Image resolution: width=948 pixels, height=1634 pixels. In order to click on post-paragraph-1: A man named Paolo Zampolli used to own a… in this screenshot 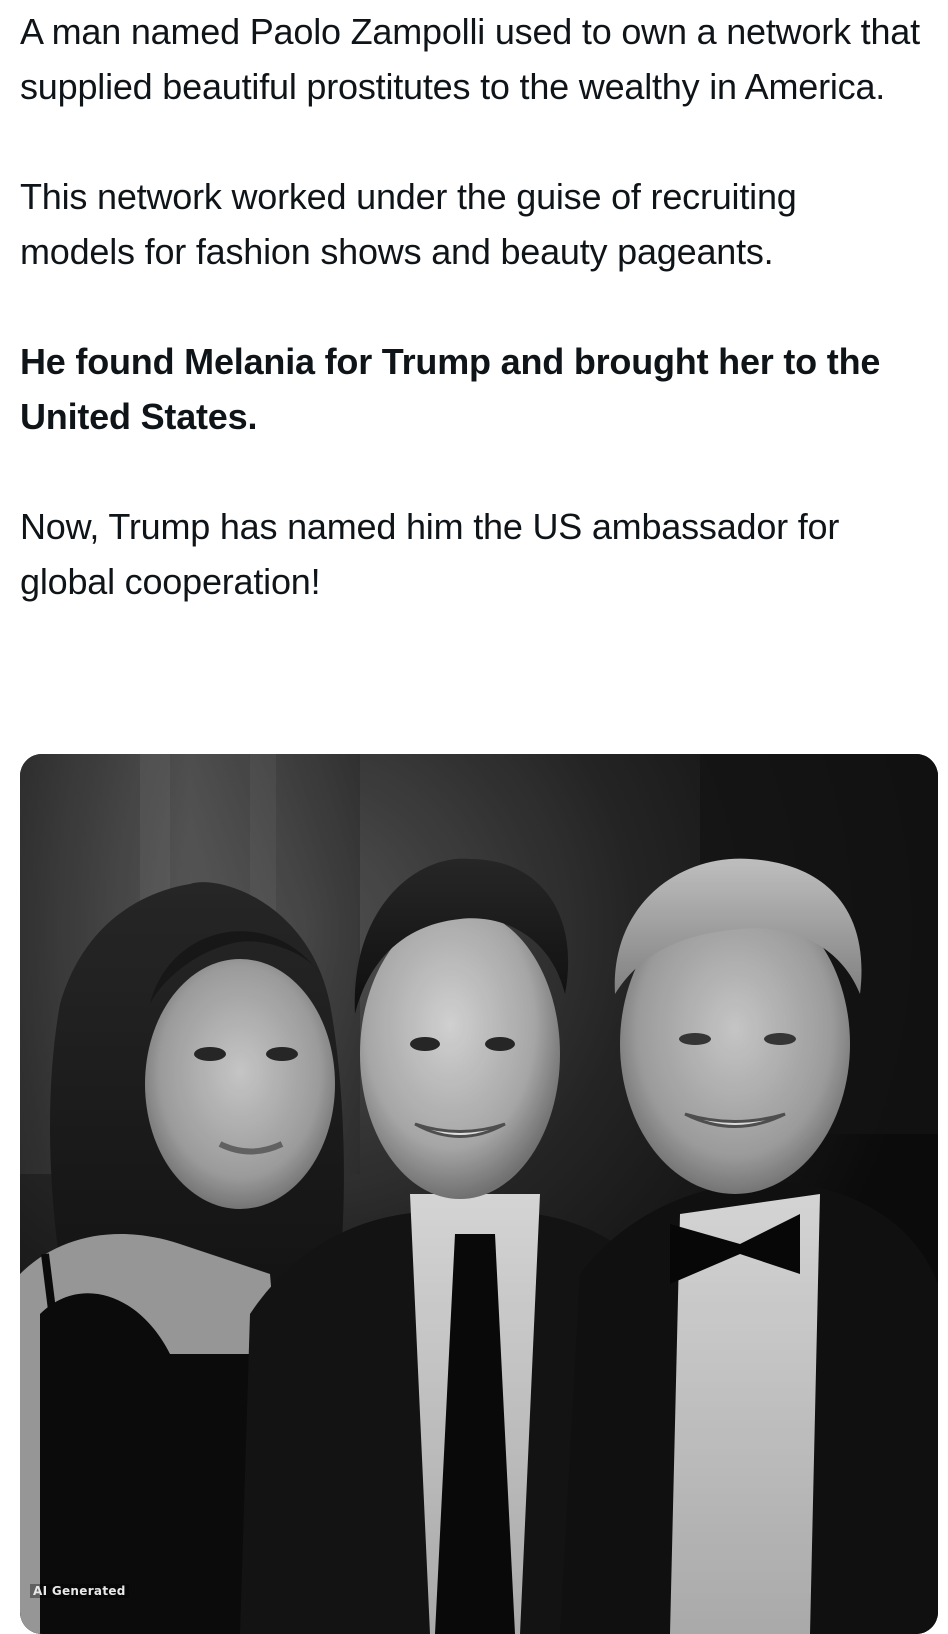, I will do `click(470, 59)`.